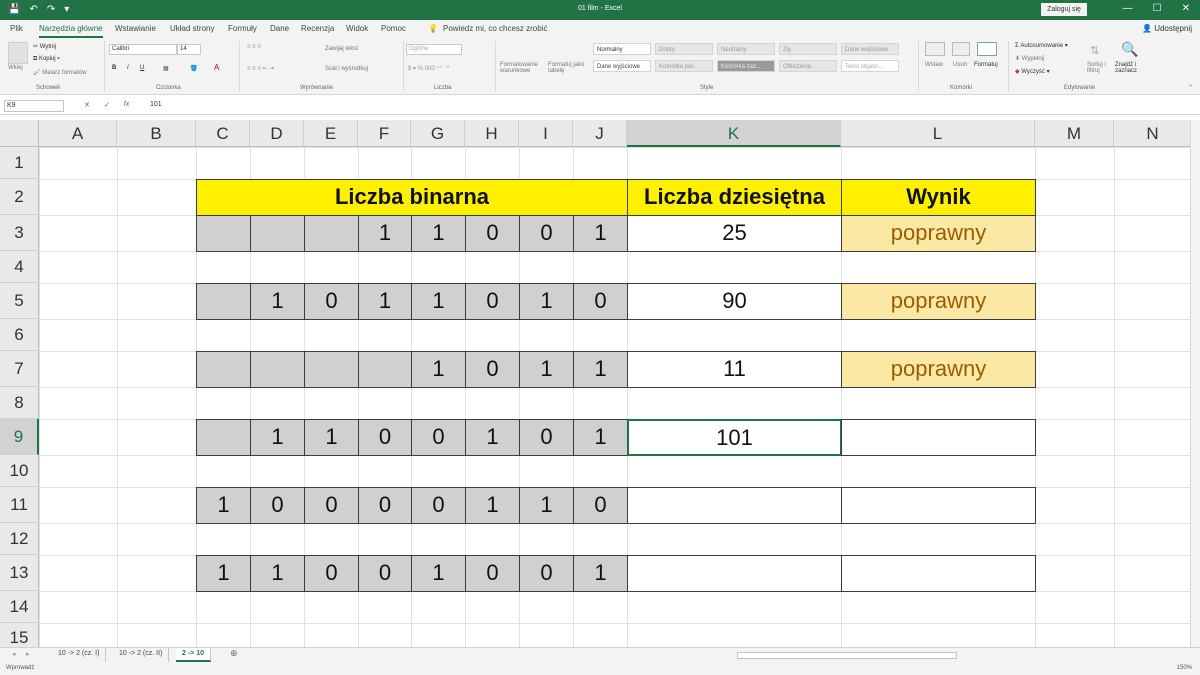  What do you see at coordinates (1184, 668) in the screenshot?
I see `zoom-level: 150%` at bounding box center [1184, 668].